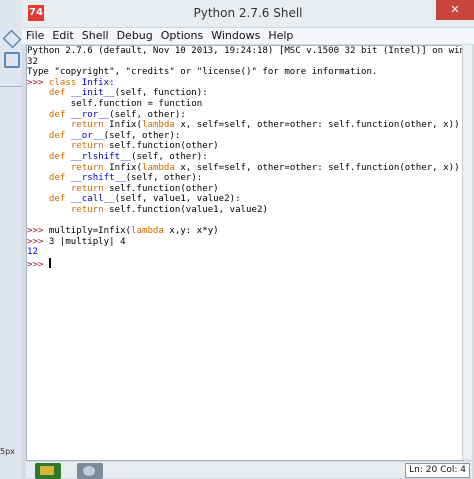  Describe the element at coordinates (235, 35) in the screenshot. I see `menu-item-windows: Windows` at that location.